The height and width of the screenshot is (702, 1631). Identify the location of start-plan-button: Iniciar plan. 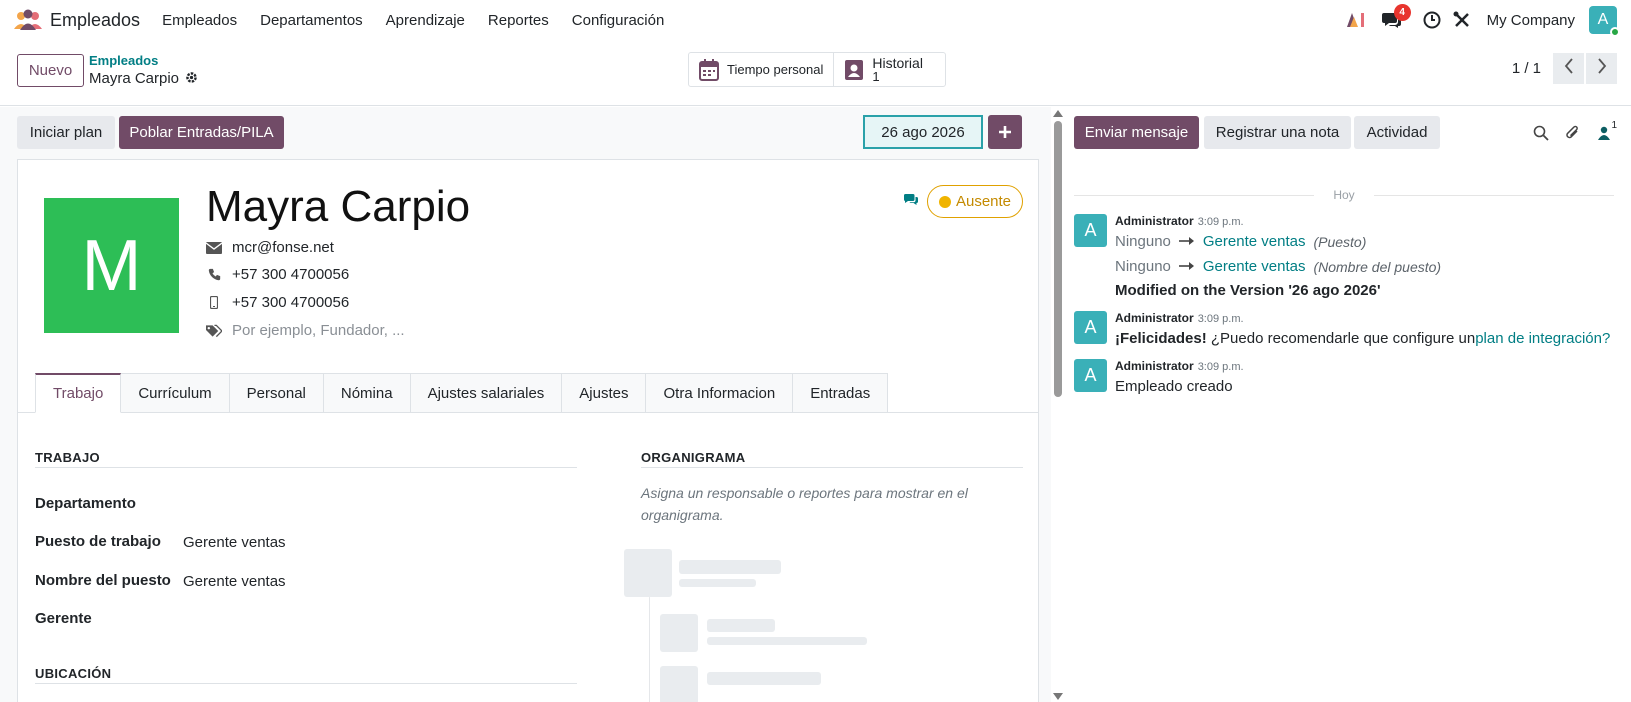
(66, 132).